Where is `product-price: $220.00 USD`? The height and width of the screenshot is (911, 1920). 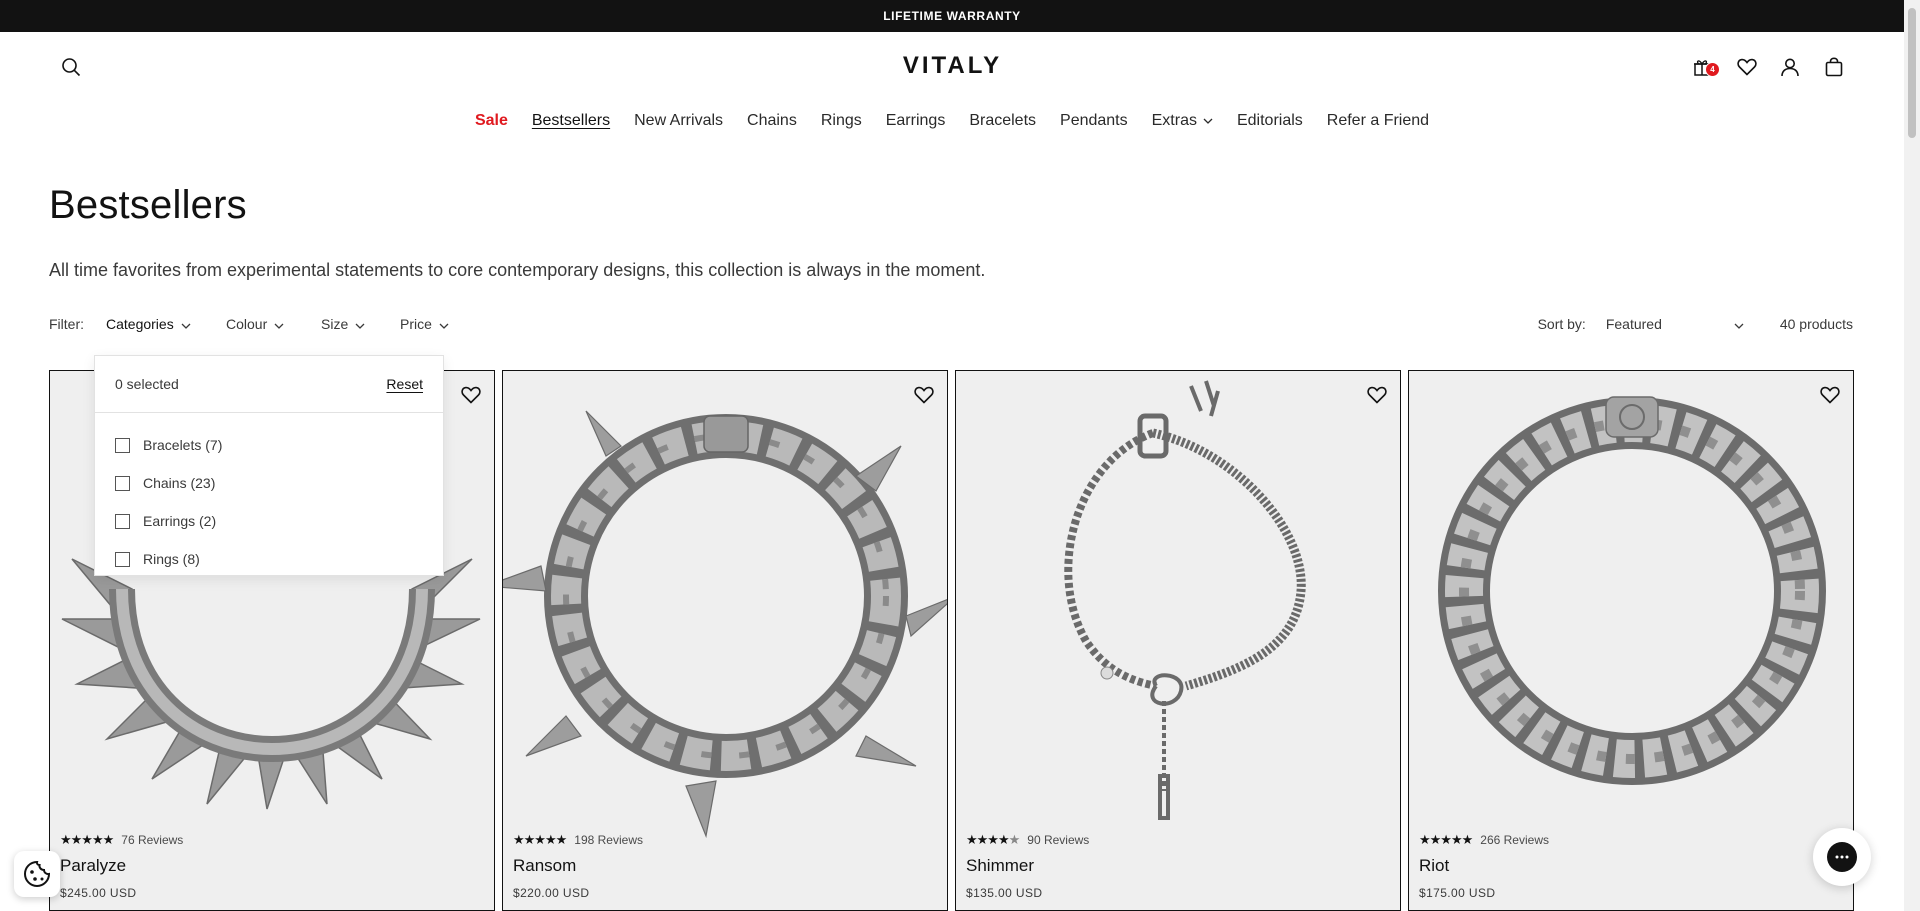
product-price: $220.00 USD is located at coordinates (551, 893).